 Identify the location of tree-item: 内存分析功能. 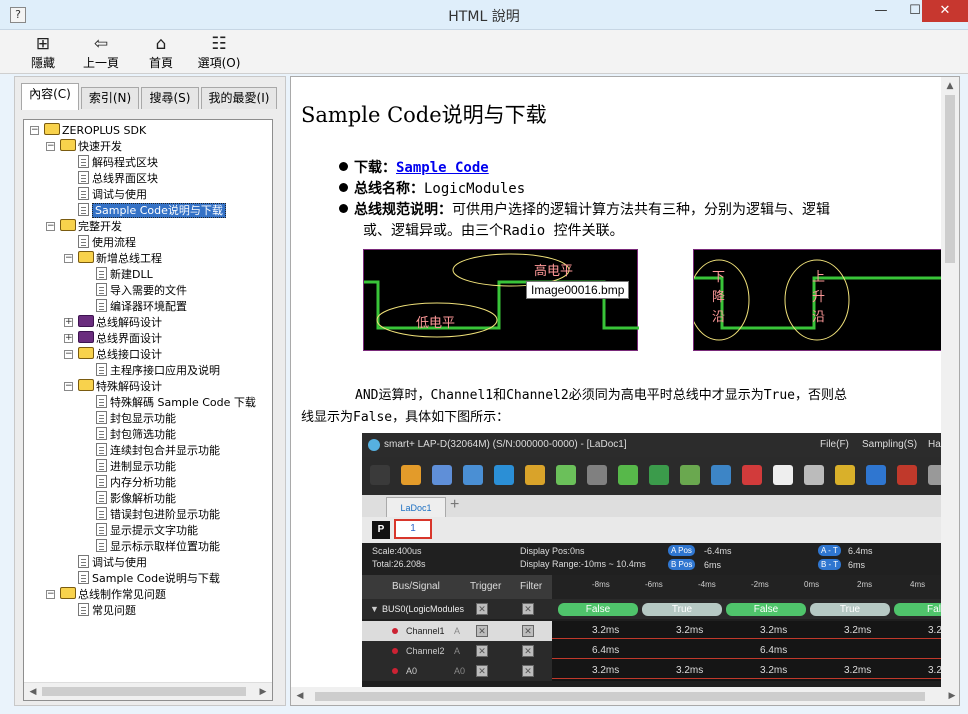
(136, 483).